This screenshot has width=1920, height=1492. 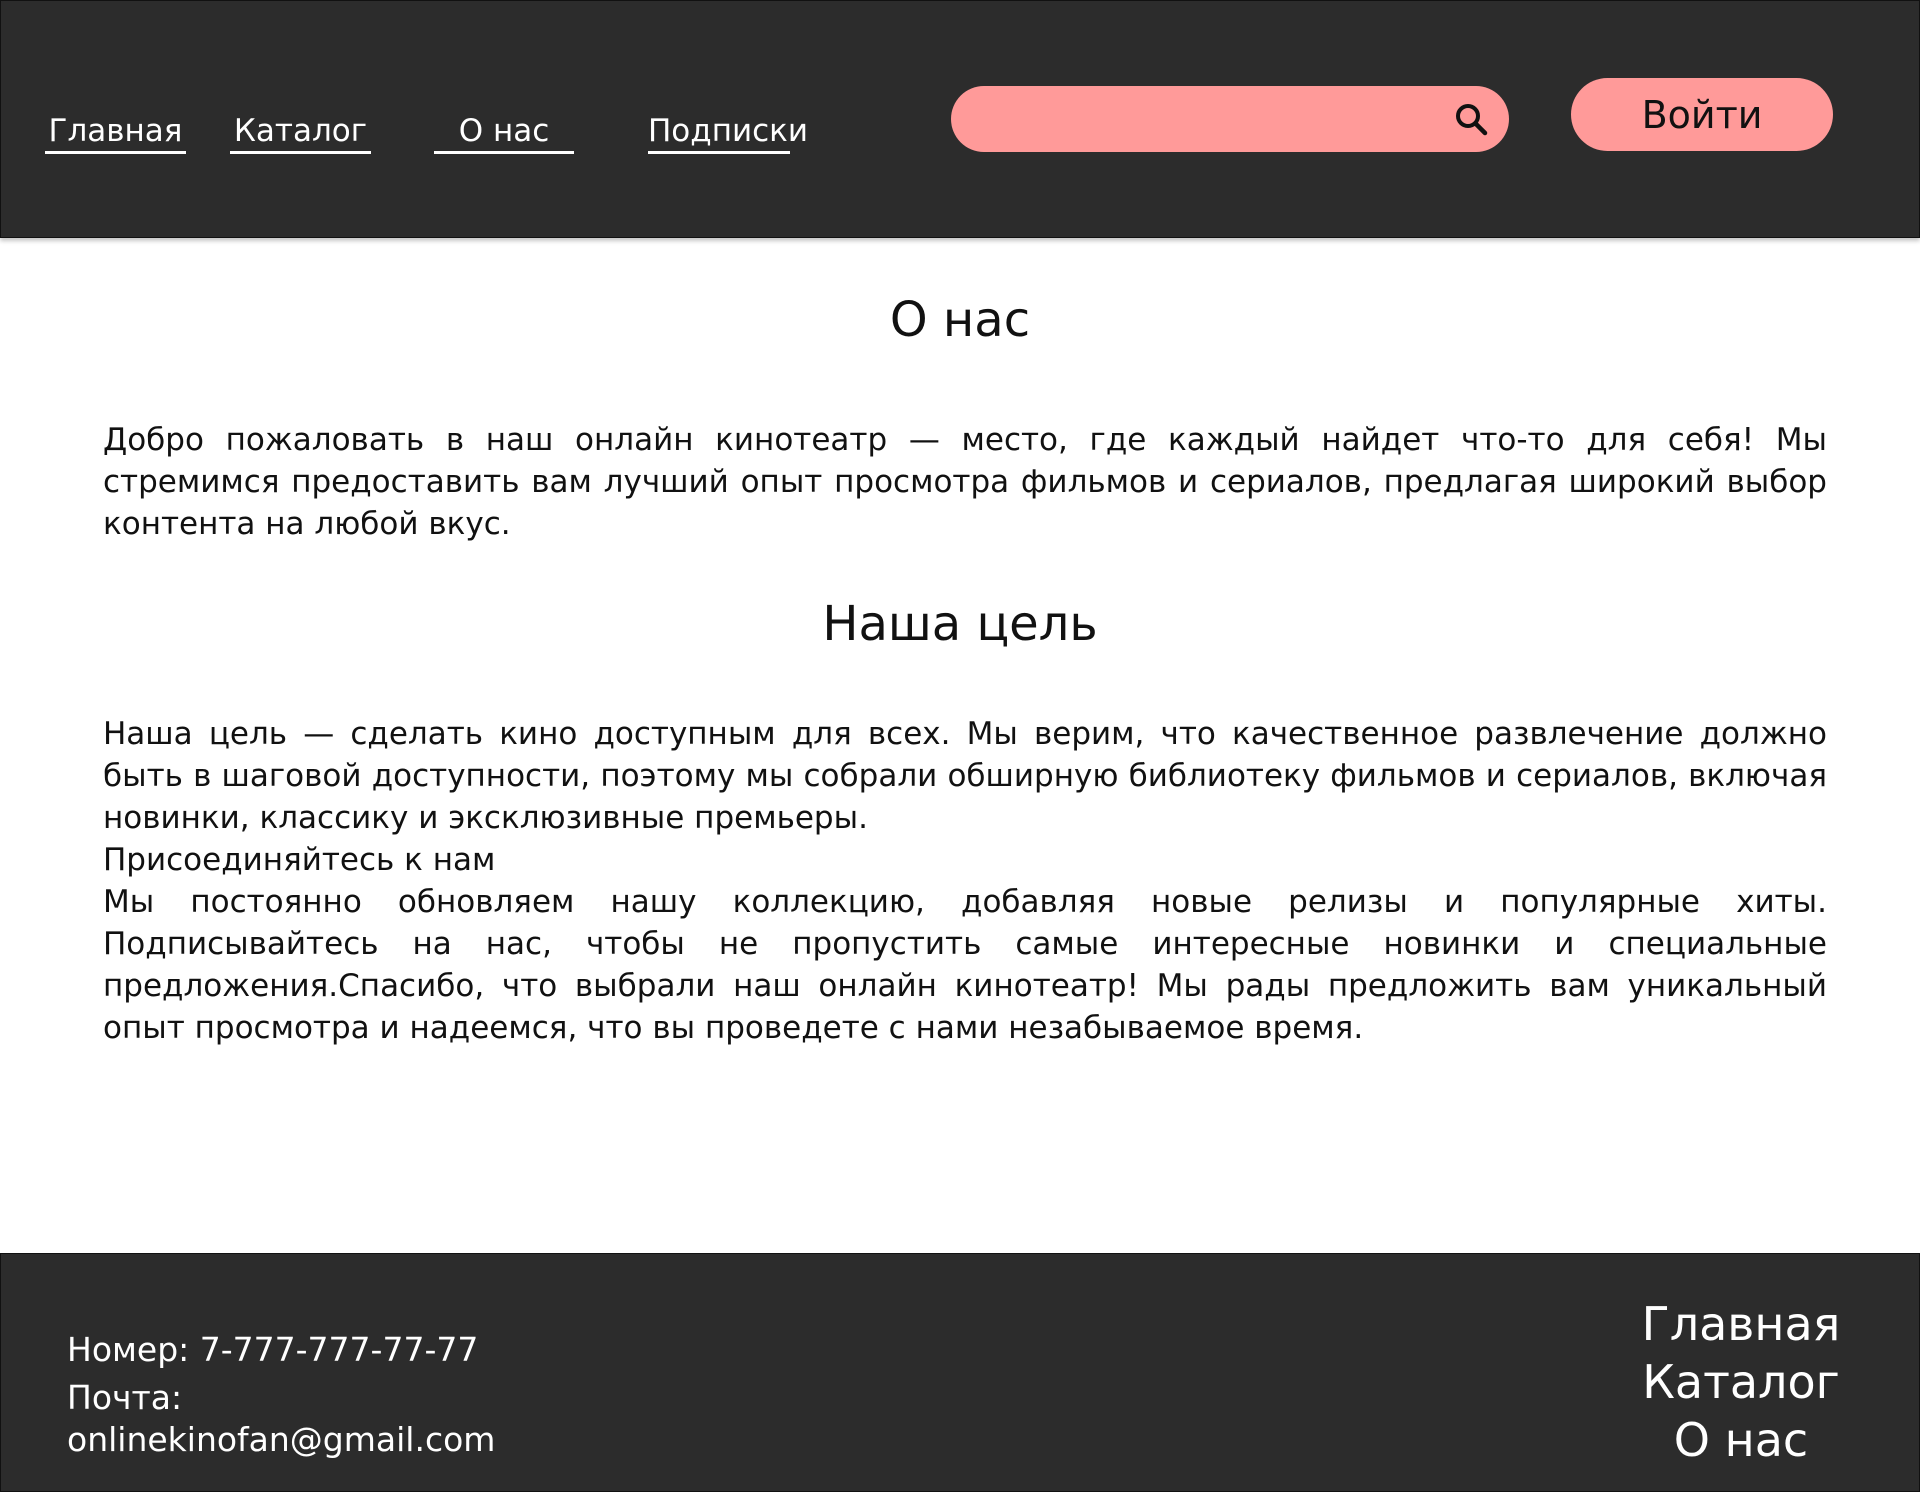 What do you see at coordinates (115, 132) in the screenshot?
I see `nav-link-home: Главная` at bounding box center [115, 132].